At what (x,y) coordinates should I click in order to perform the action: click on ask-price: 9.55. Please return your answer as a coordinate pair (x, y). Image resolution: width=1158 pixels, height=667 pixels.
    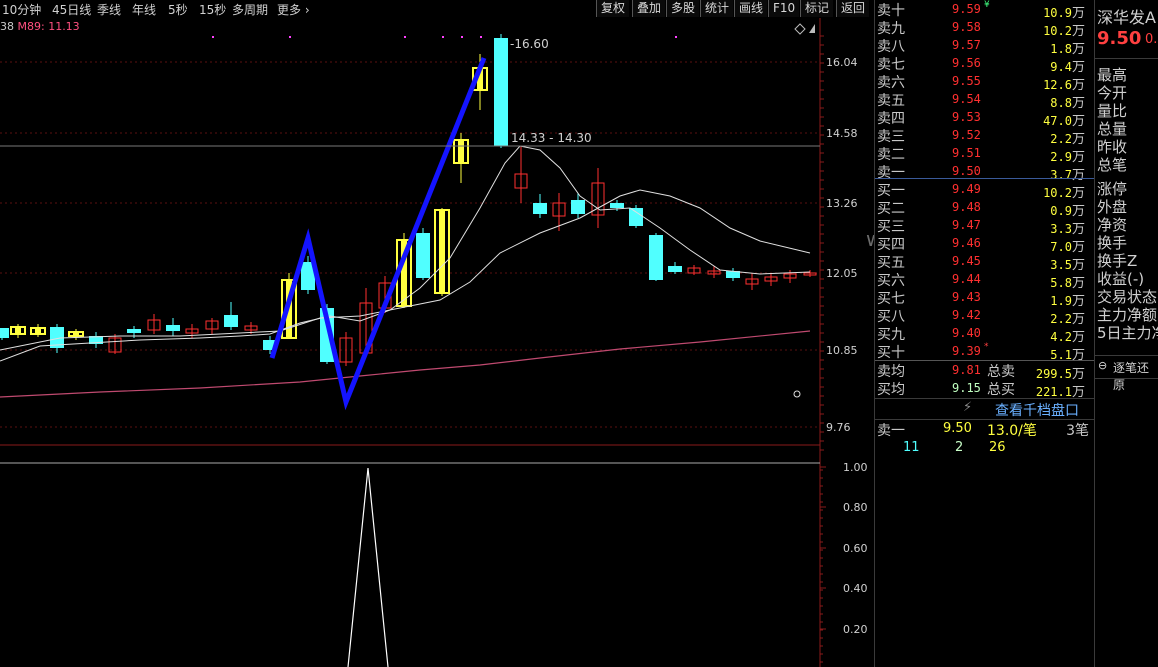
    Looking at the image, I should click on (966, 81).